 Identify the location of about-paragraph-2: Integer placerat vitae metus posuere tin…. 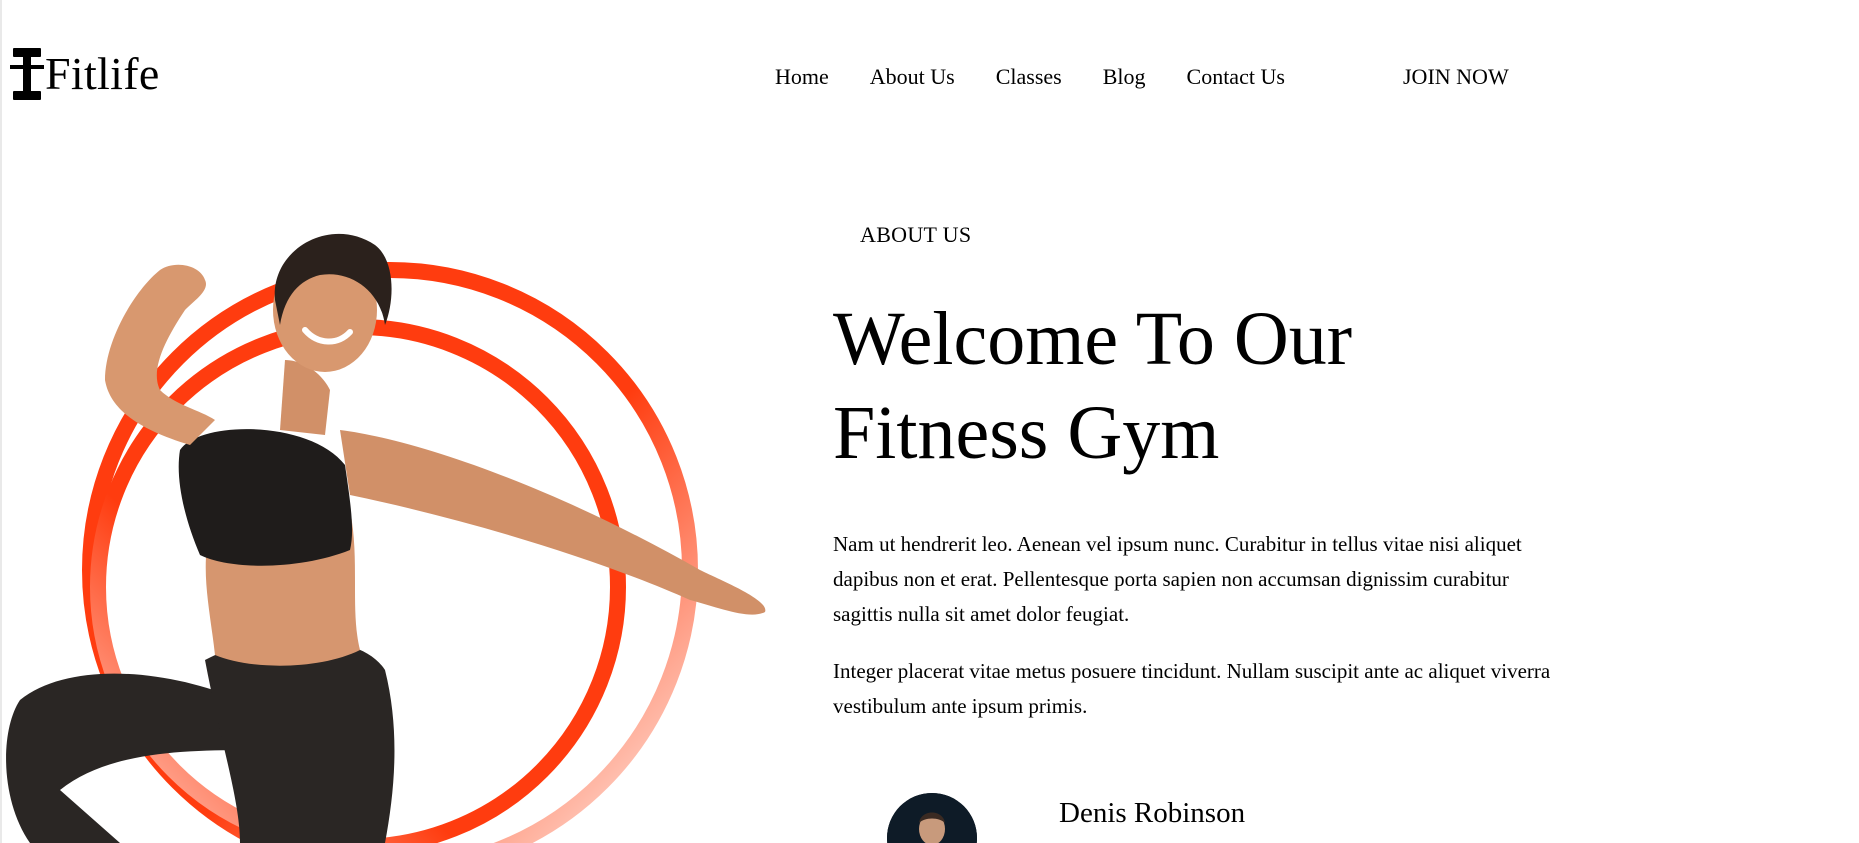
(1192, 688).